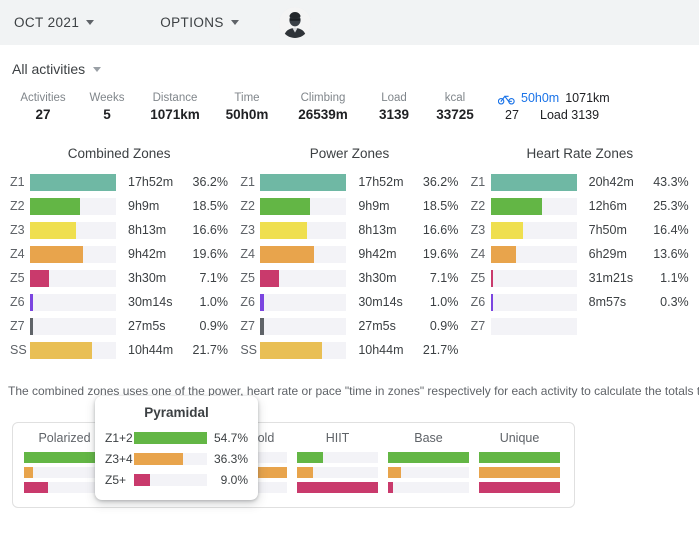 Image resolution: width=699 pixels, height=543 pixels. I want to click on tooltip-bar-fill, so click(141, 479).